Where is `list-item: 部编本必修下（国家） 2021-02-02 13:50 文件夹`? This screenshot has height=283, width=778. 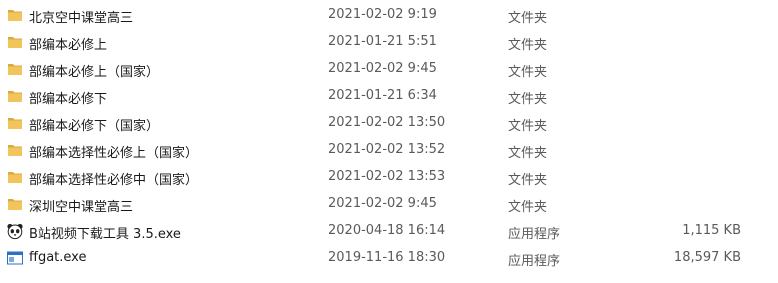 list-item: 部编本必修下（国家） 2021-02-02 13:50 文件夹 is located at coordinates (389, 123).